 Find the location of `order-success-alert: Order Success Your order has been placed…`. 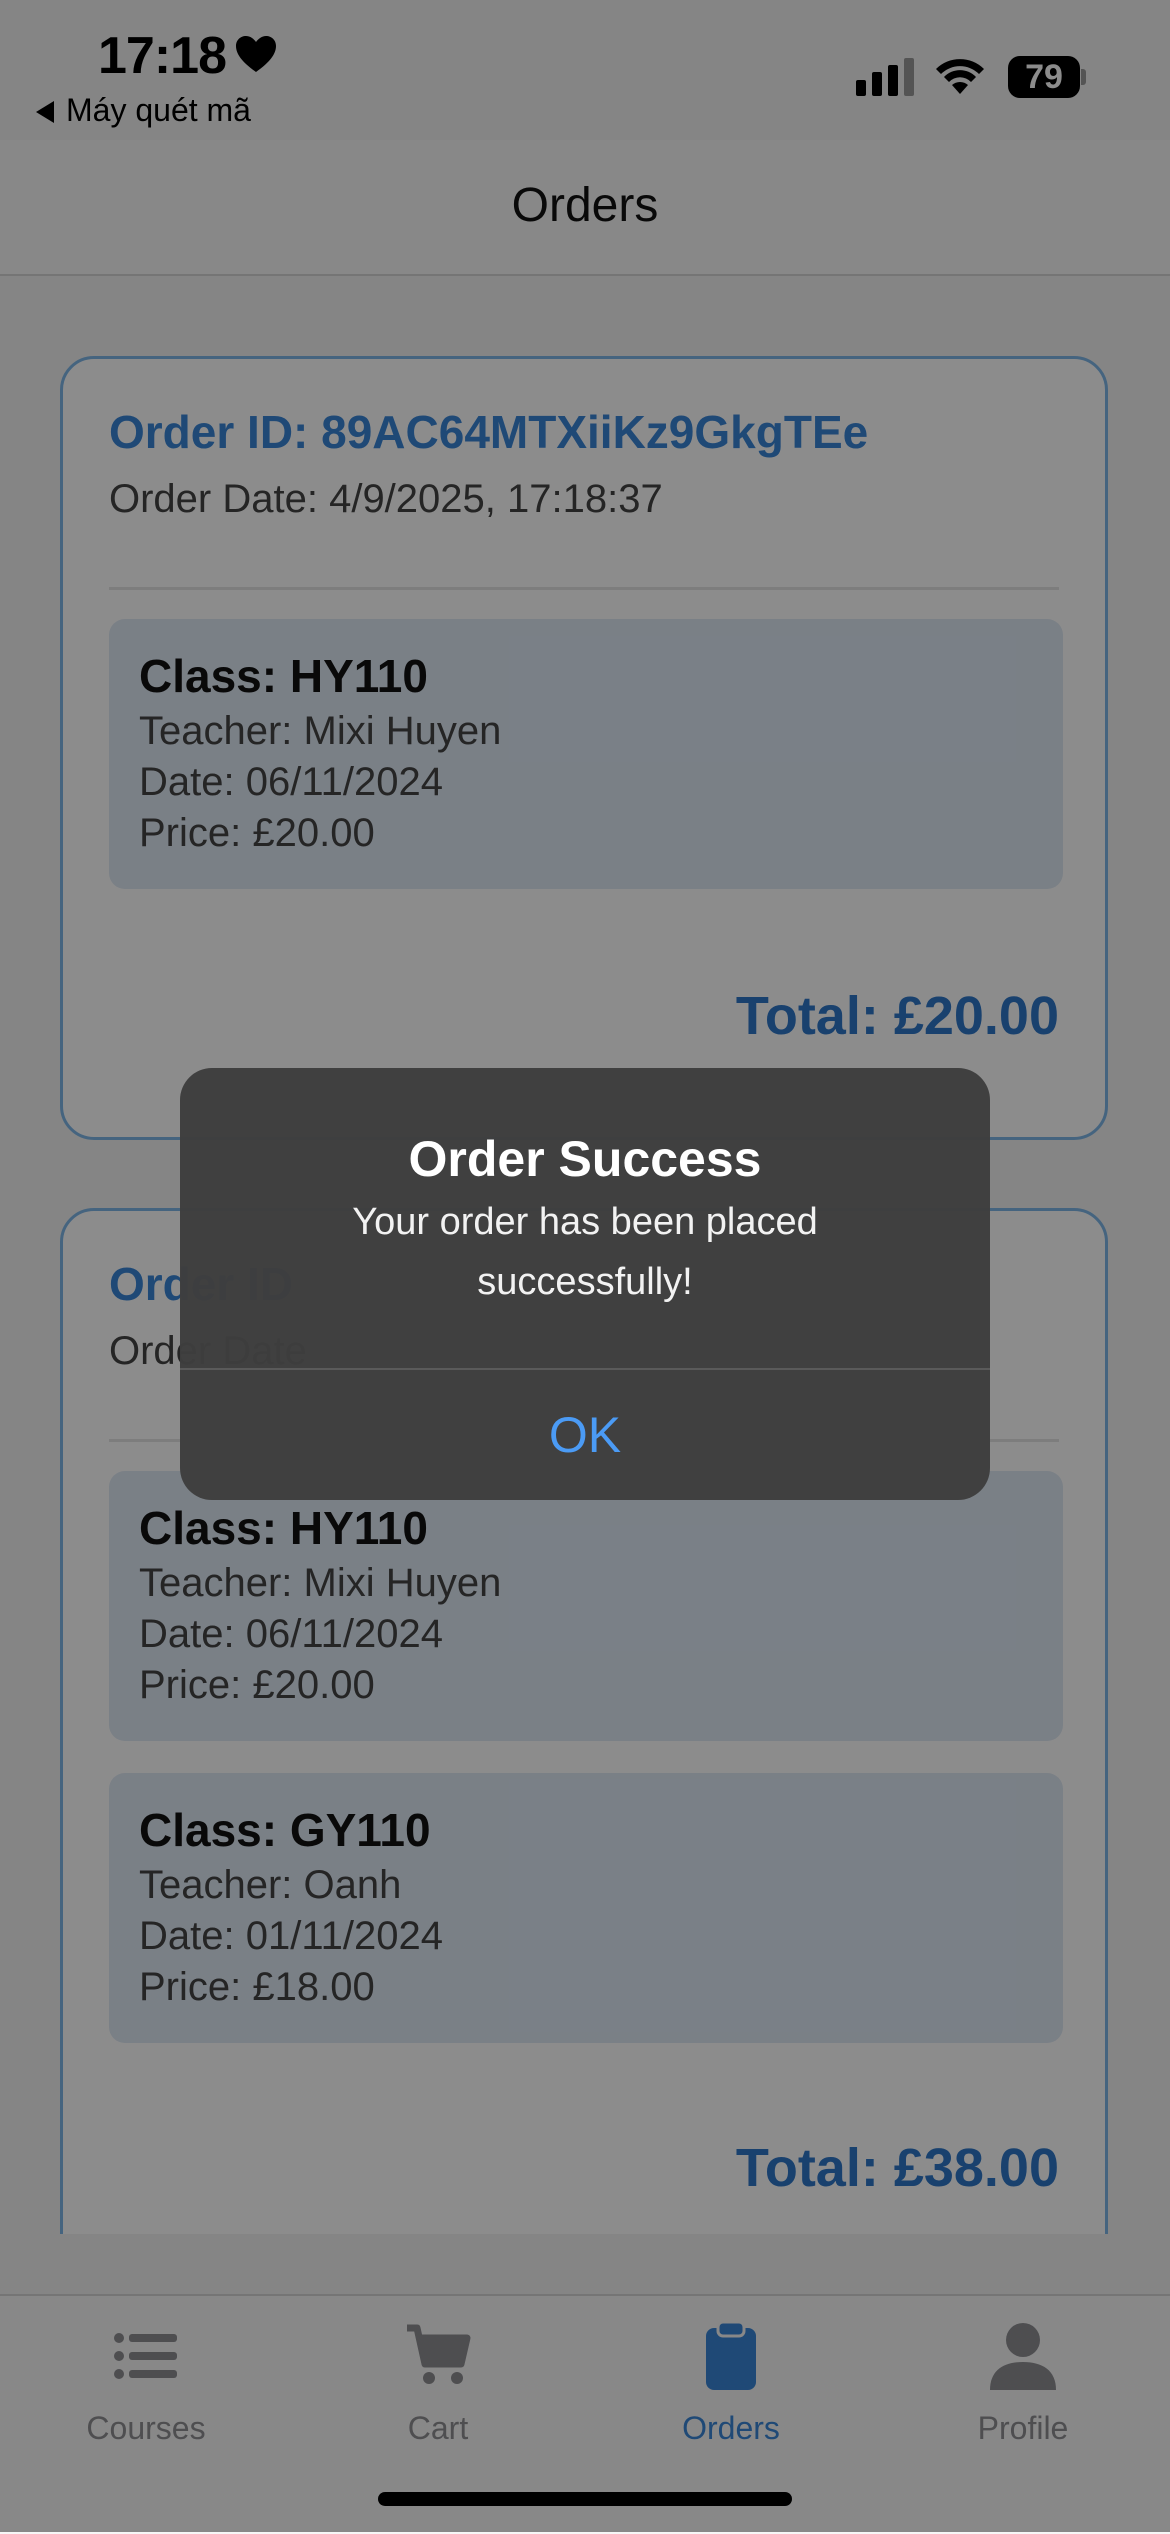

order-success-alert: Order Success Your order has been placed… is located at coordinates (585, 1284).